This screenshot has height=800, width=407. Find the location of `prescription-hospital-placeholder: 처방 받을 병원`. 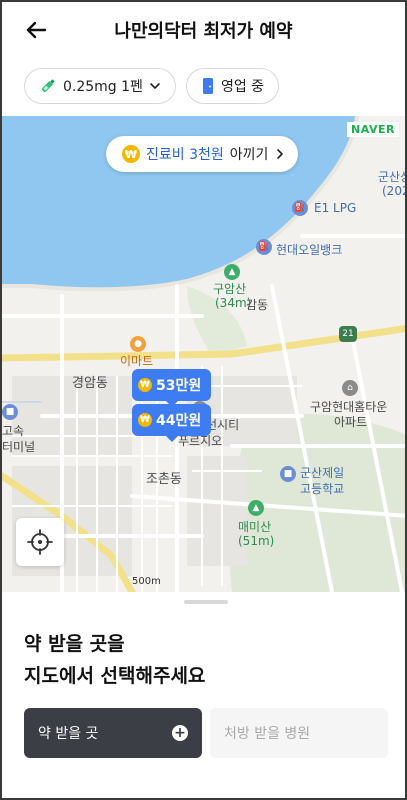

prescription-hospital-placeholder: 처방 받을 병원 is located at coordinates (267, 734).